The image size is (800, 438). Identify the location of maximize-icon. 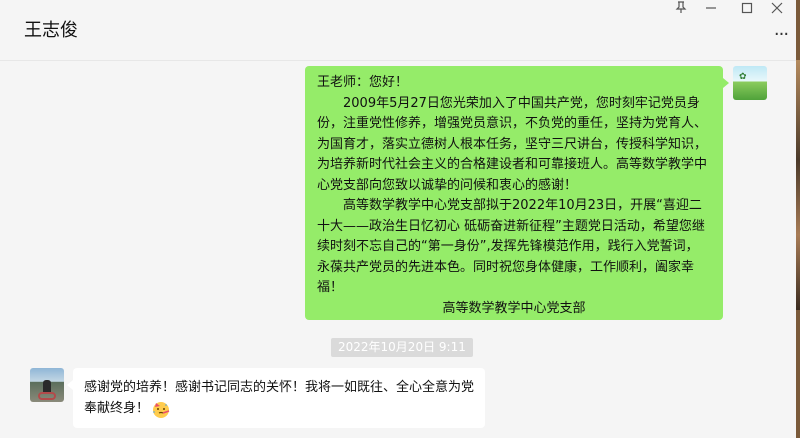
(747, 11).